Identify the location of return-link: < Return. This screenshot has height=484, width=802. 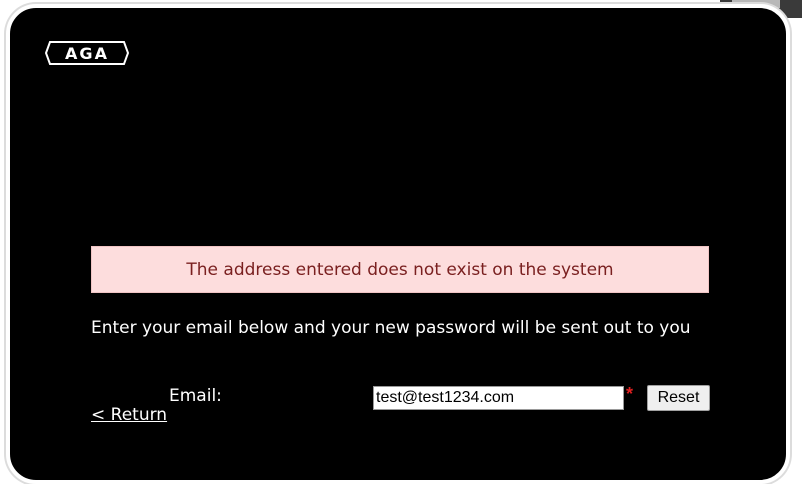
(129, 415).